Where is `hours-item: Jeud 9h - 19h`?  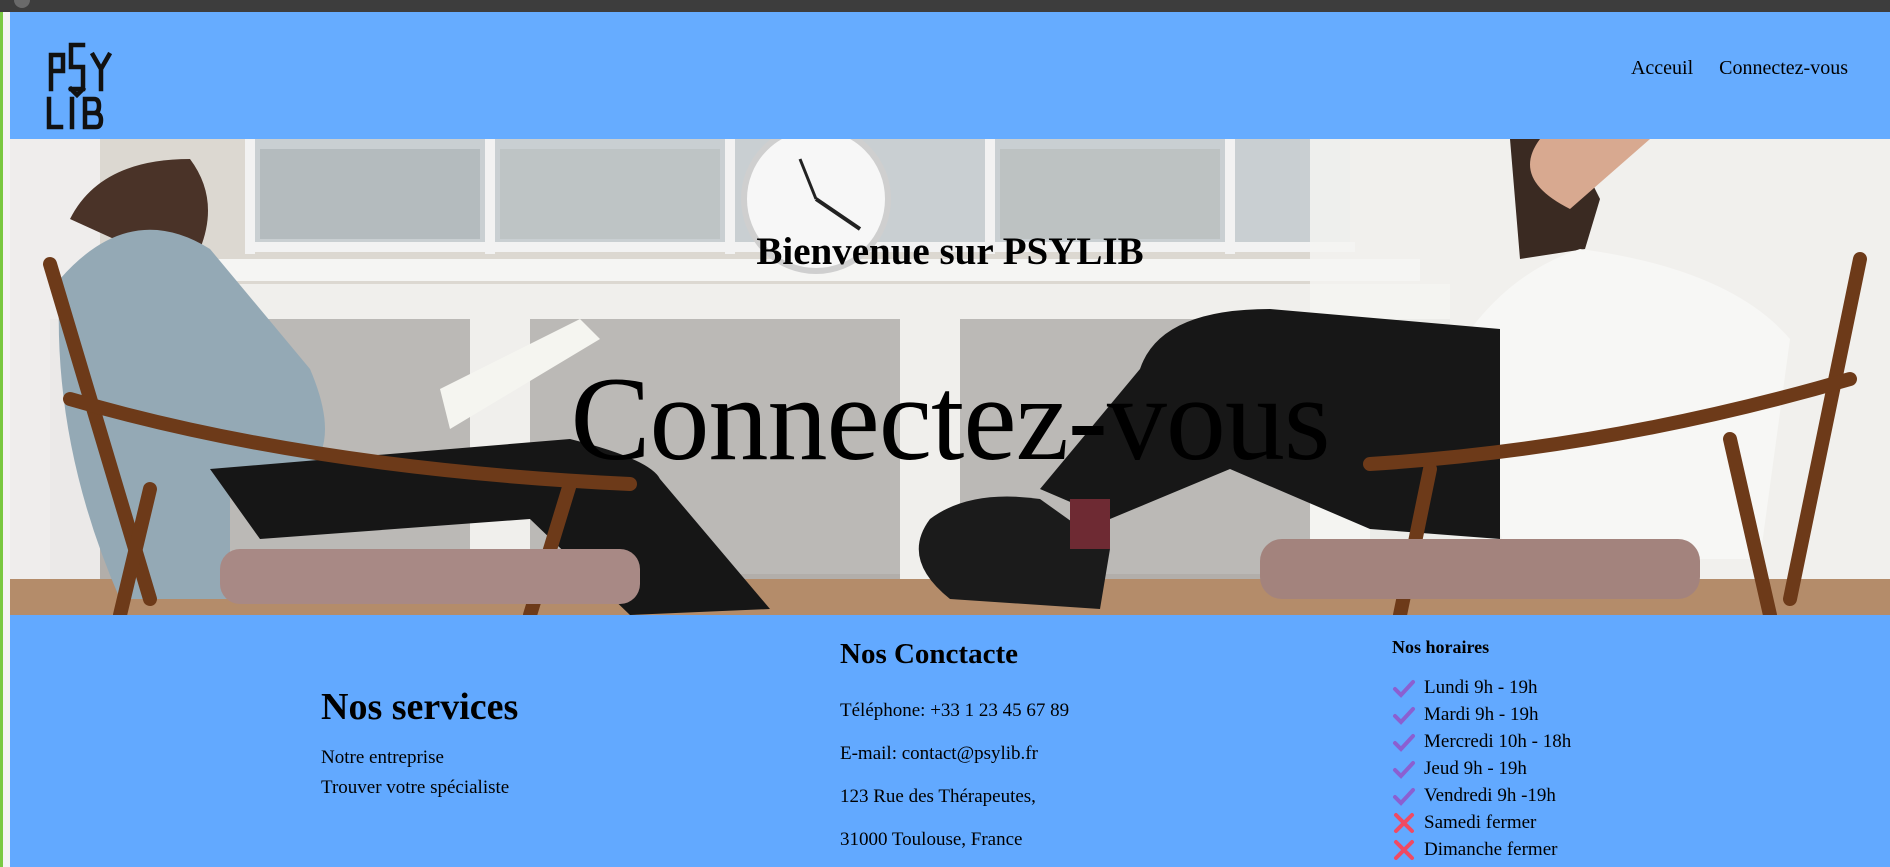 hours-item: Jeud 9h - 19h is located at coordinates (1481, 768).